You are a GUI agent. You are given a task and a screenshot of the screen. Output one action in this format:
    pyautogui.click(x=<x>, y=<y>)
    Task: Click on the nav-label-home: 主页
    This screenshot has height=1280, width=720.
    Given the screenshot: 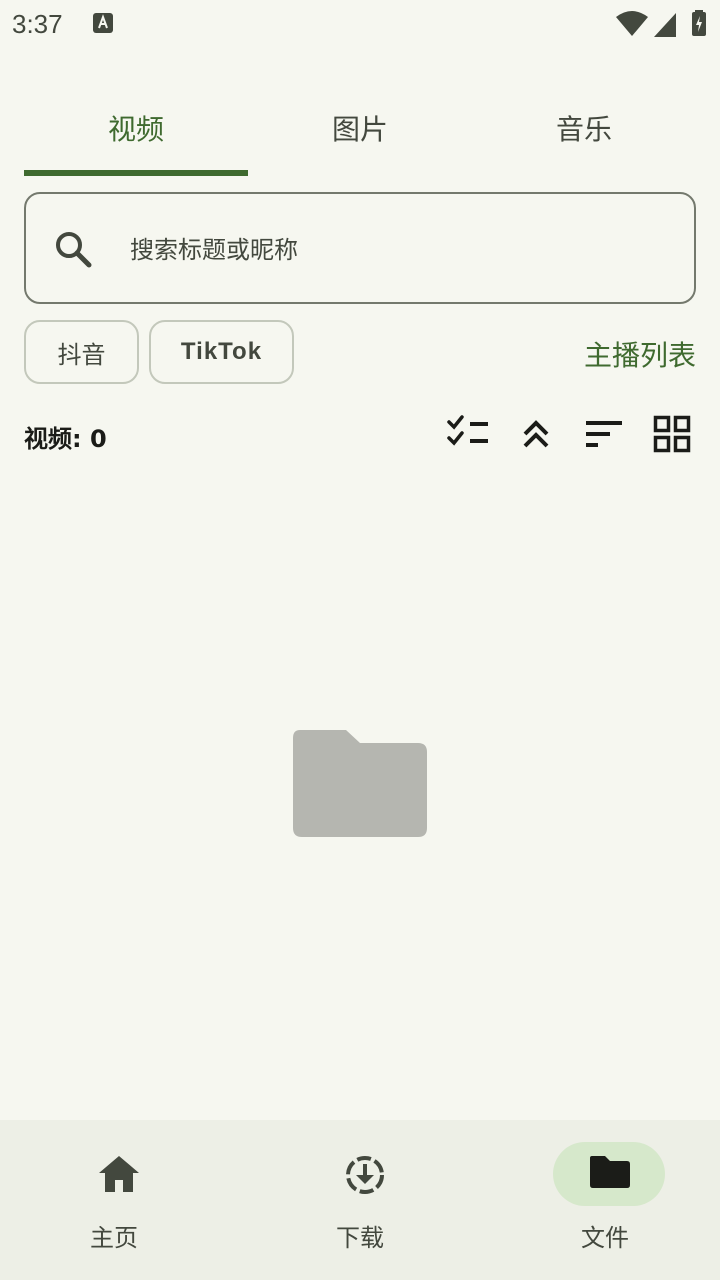 What is the action you would take?
    pyautogui.click(x=114, y=1238)
    